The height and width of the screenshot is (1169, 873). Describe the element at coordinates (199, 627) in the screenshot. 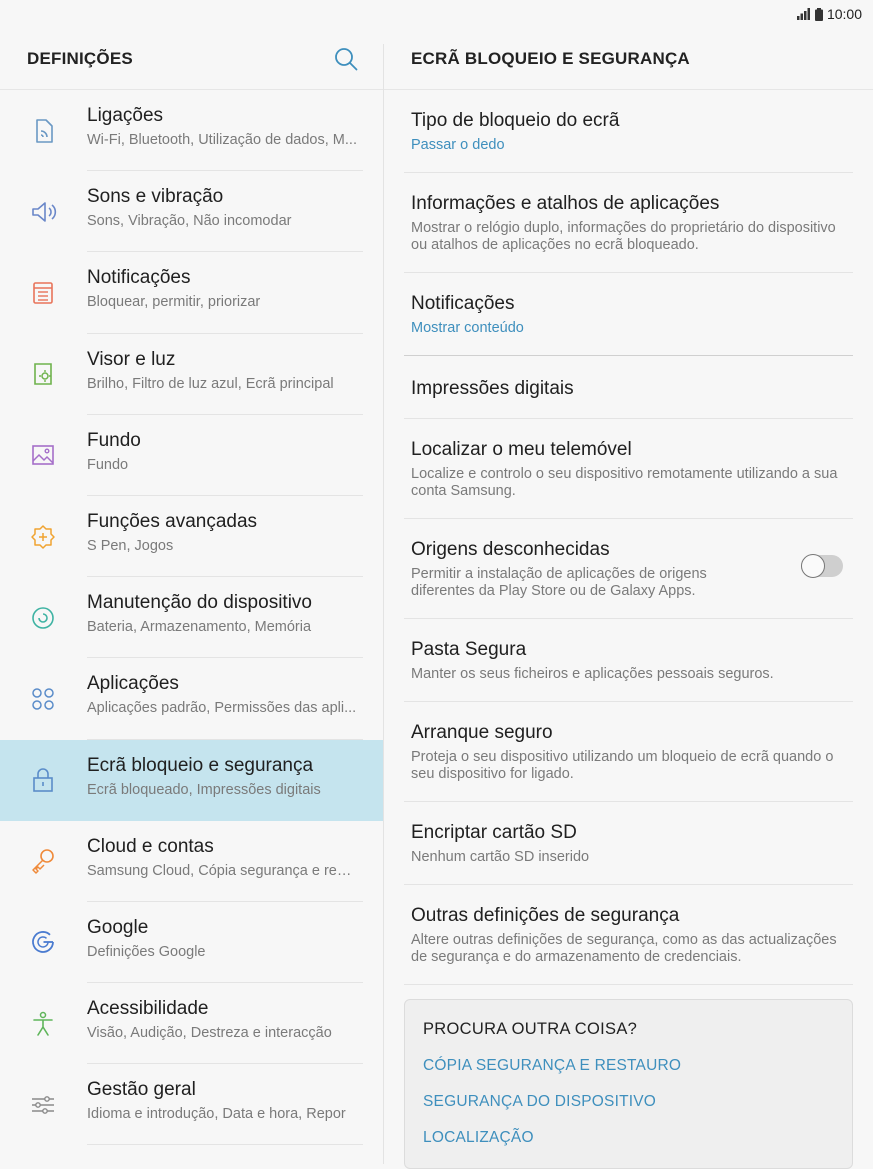

I see `settings-item-subtitle: Bateria, Armazenamento, Memória` at that location.